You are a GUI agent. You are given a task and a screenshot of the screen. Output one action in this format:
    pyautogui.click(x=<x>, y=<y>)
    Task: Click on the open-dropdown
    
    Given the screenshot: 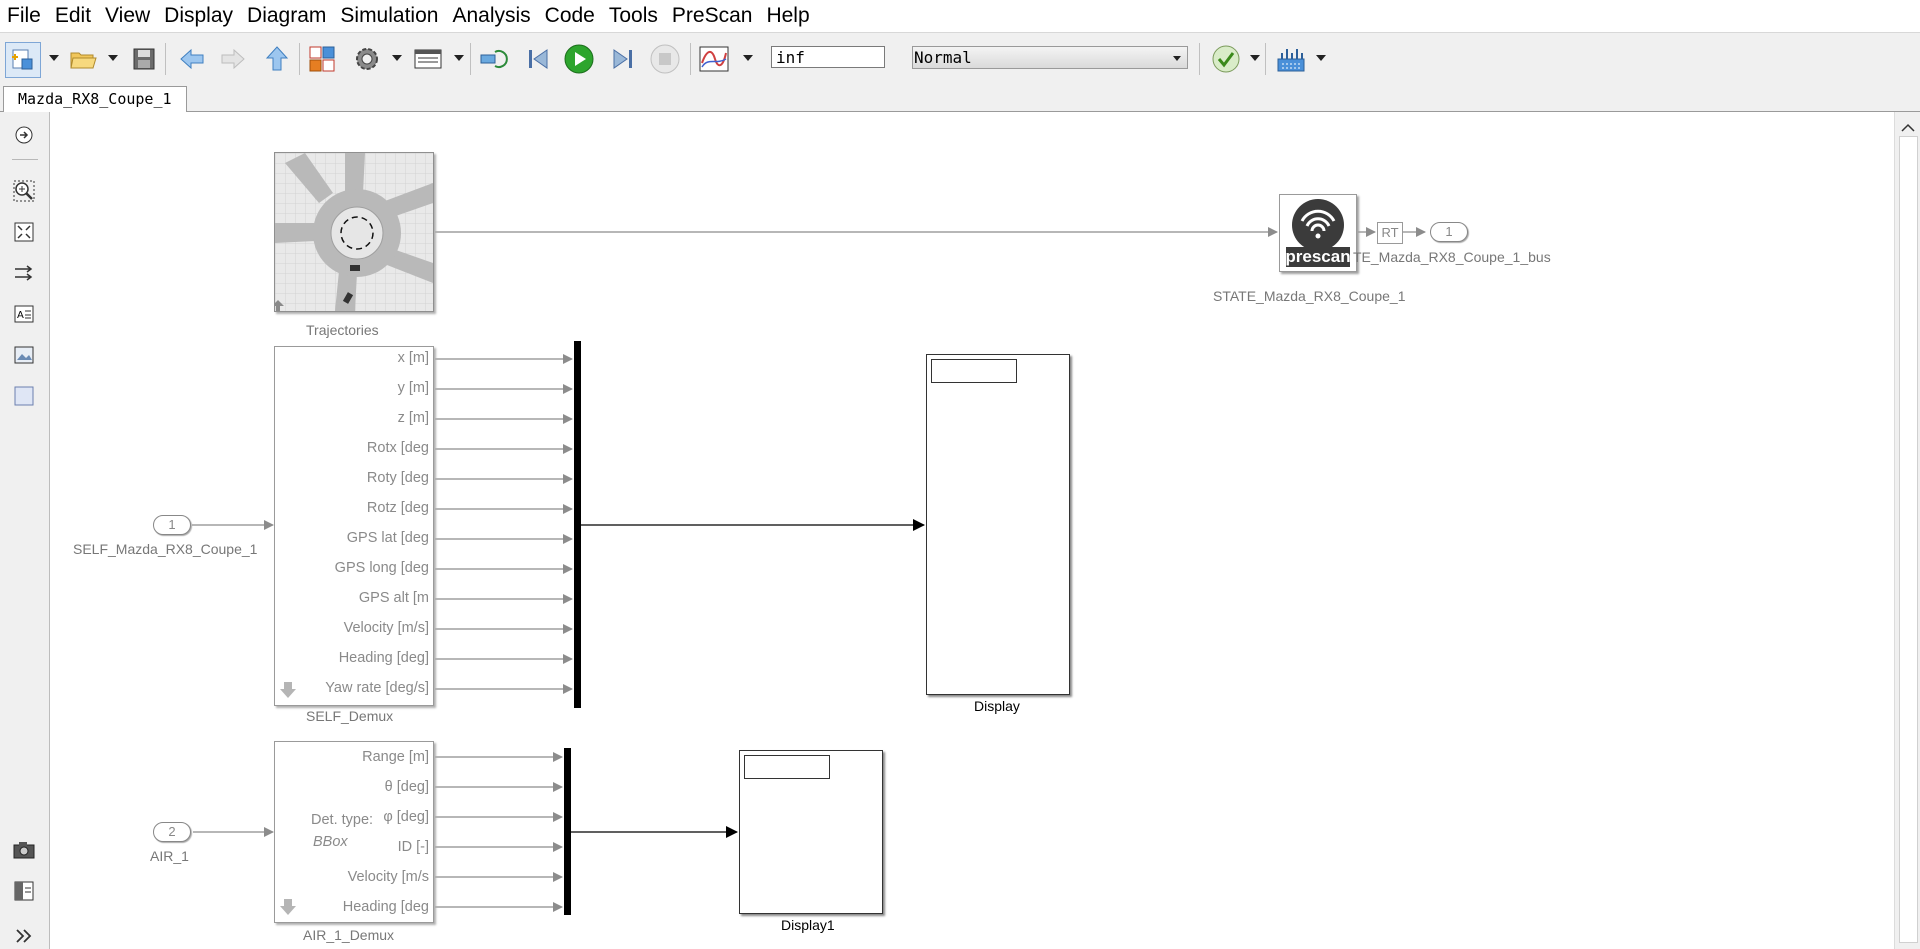 What is the action you would take?
    pyautogui.click(x=113, y=58)
    